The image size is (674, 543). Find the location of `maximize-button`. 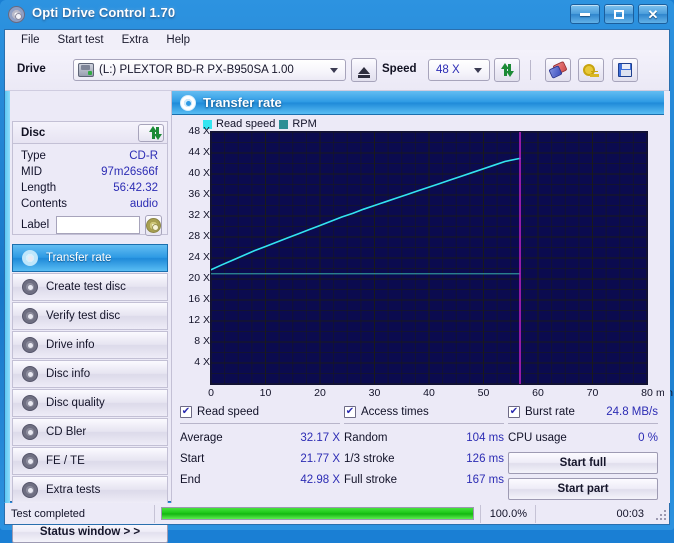

maximize-button is located at coordinates (619, 14).